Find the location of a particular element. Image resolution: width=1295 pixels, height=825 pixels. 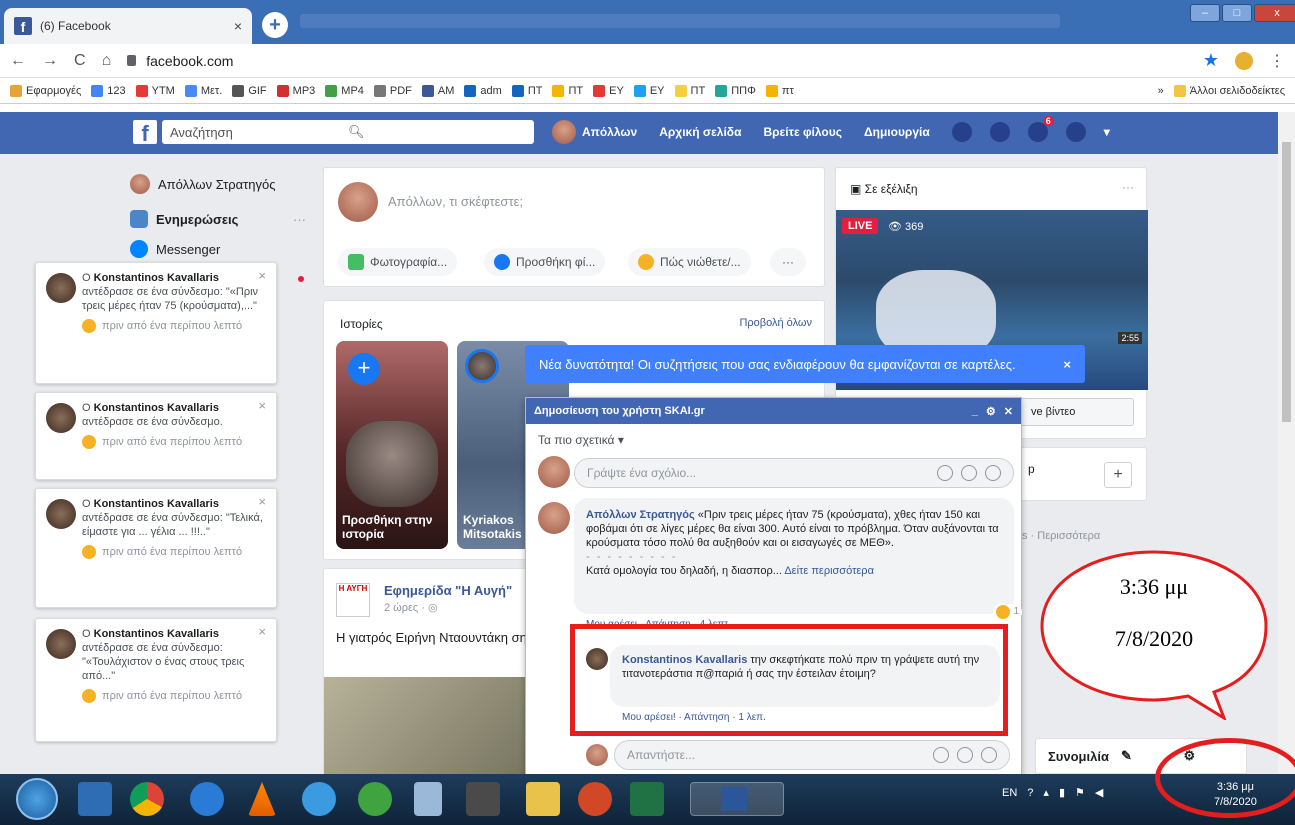

composer-more-button: ··· is located at coordinates (788, 262).